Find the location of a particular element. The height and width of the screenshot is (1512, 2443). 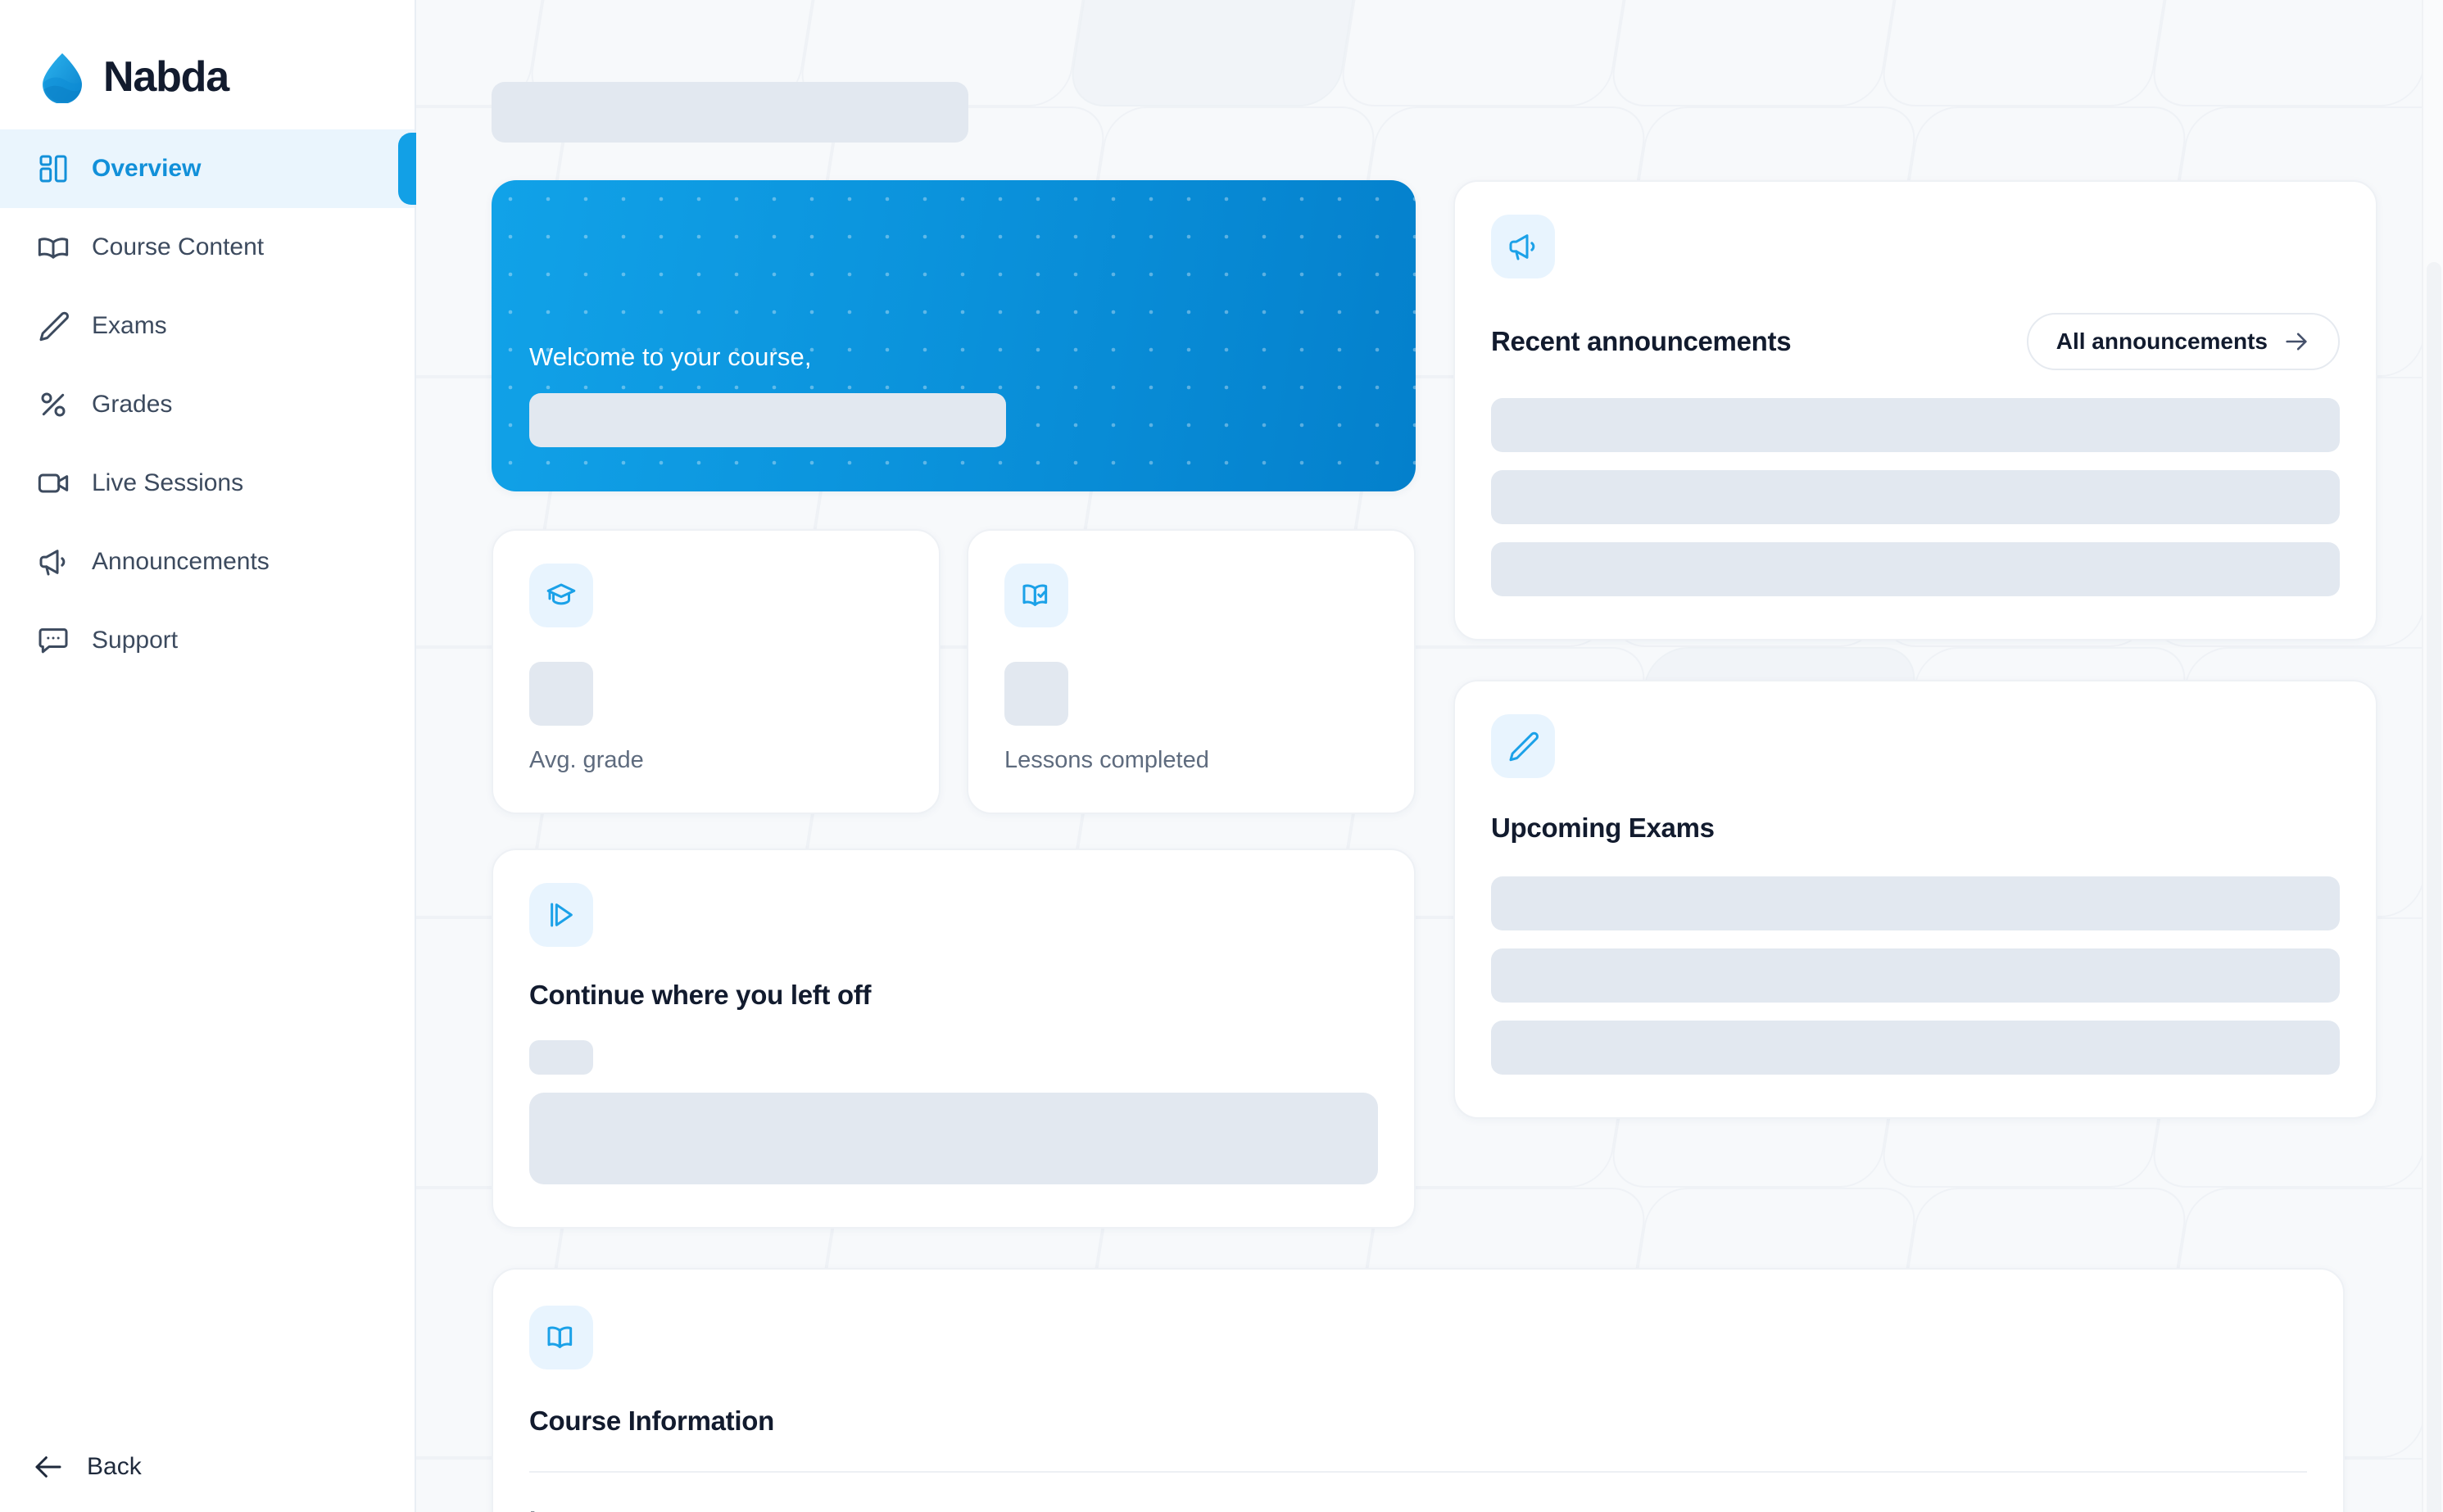

sidebar-item-course-content: Course Content is located at coordinates (207, 247).